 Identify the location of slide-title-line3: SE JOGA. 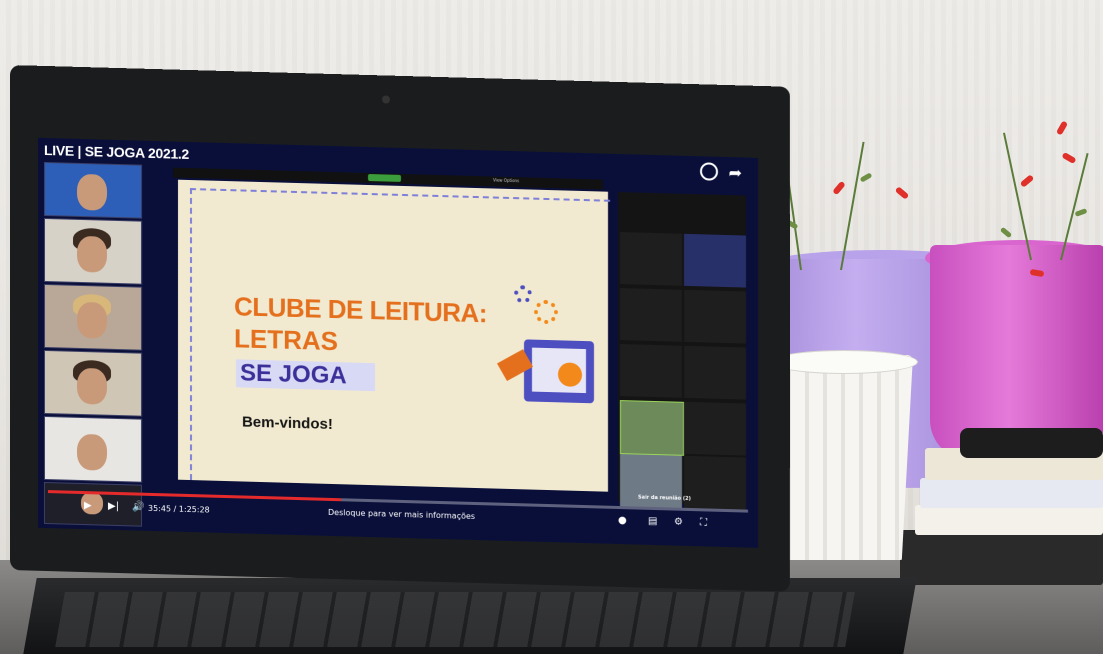
(305, 375).